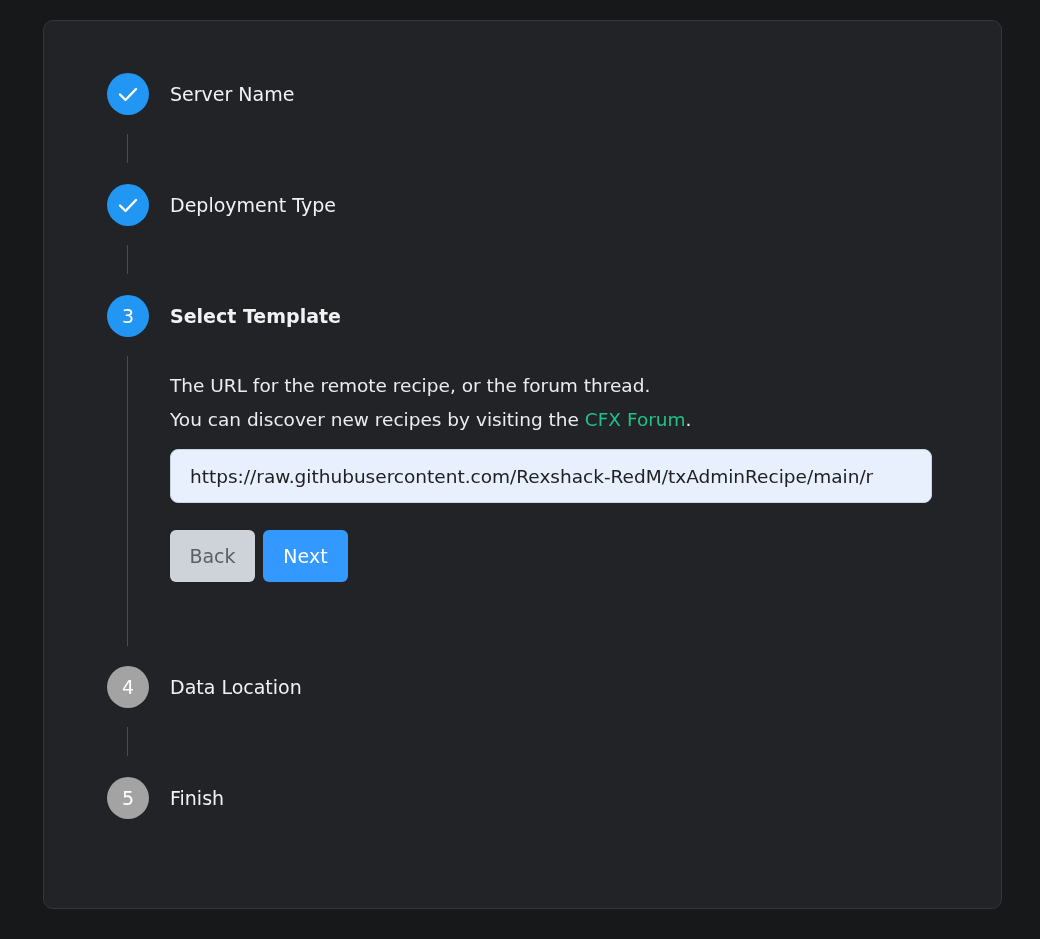  What do you see at coordinates (255, 316) in the screenshot?
I see `step-label: Select Template` at bounding box center [255, 316].